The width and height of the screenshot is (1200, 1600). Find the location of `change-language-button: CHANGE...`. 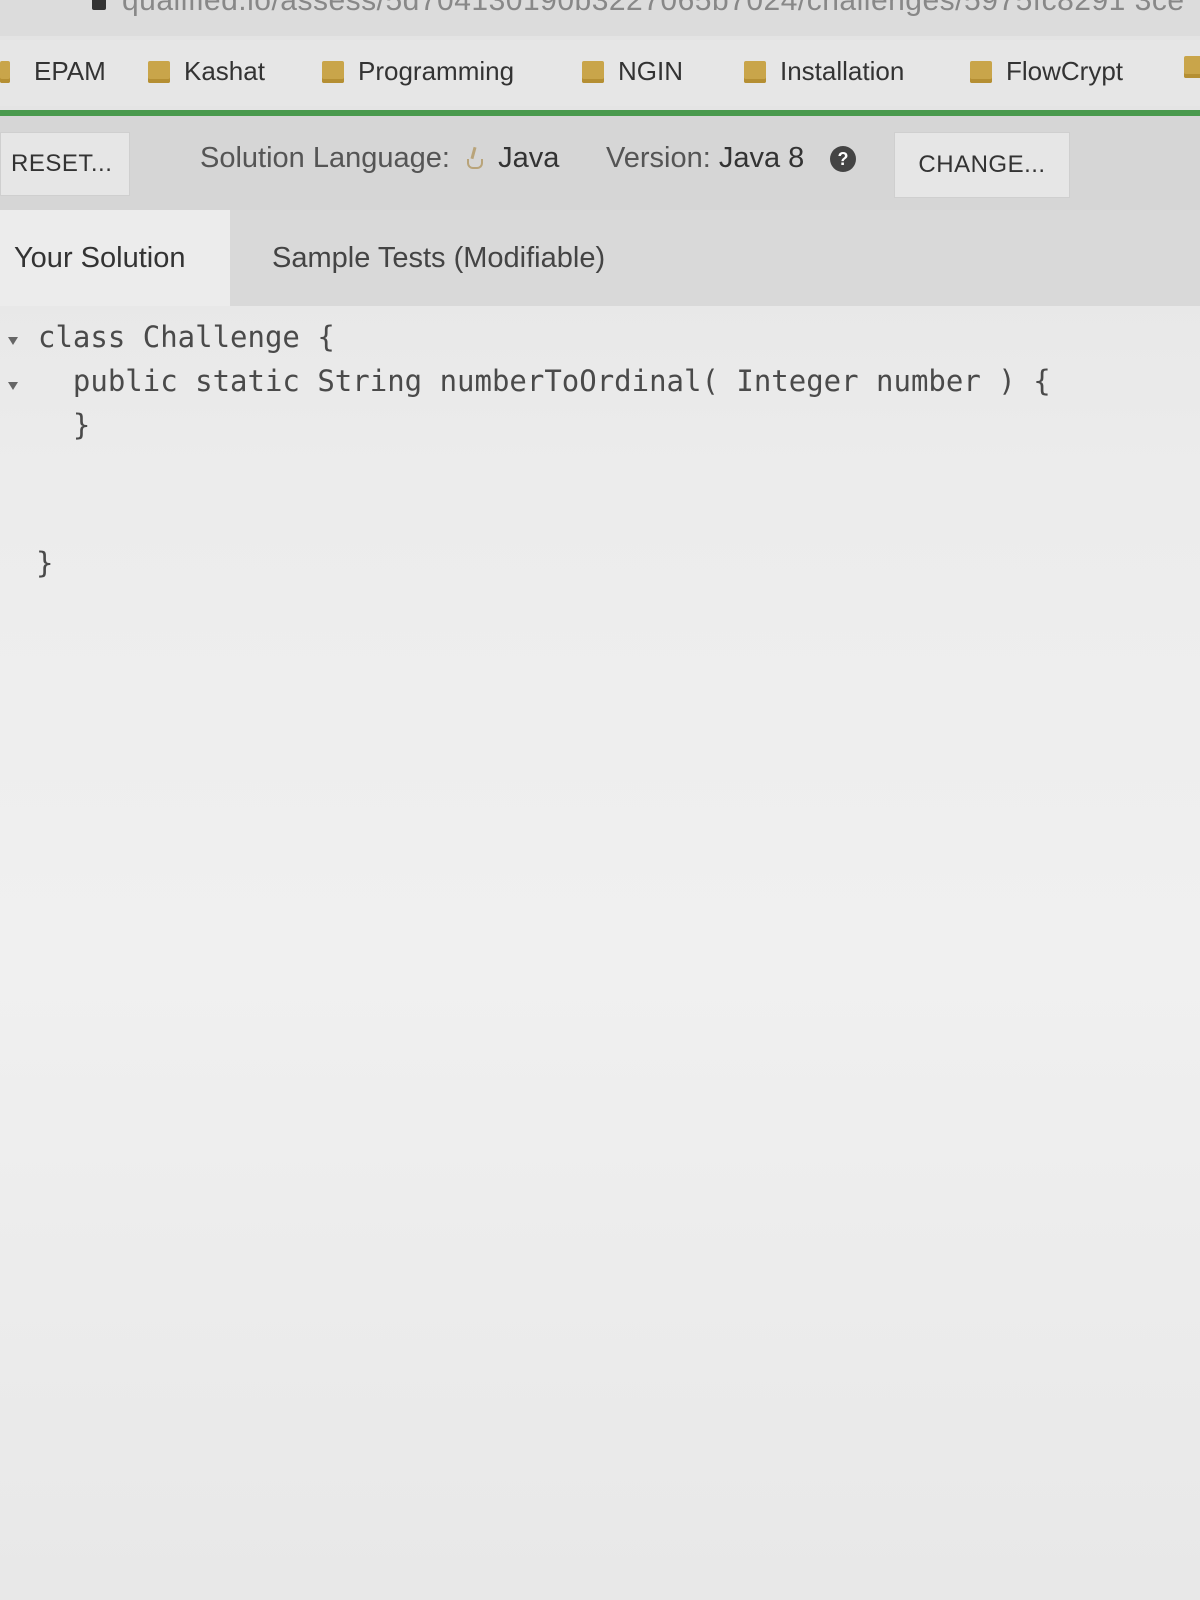

change-language-button: CHANGE... is located at coordinates (982, 165).